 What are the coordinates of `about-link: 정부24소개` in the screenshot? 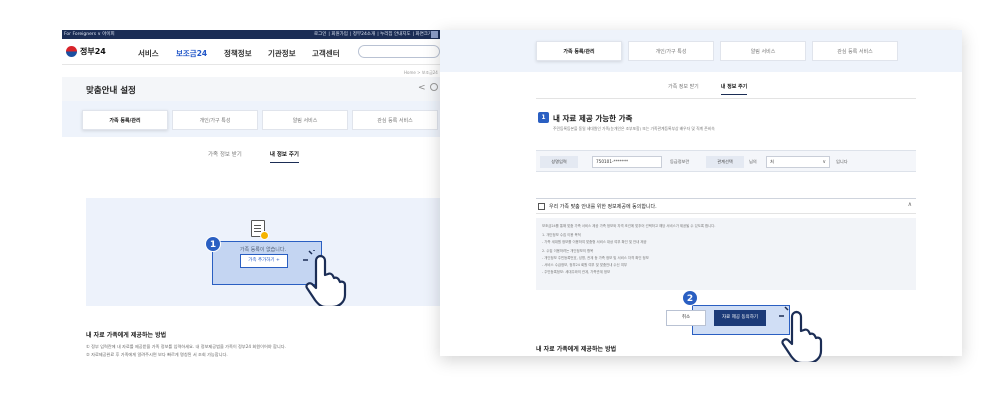 It's located at (364, 34).